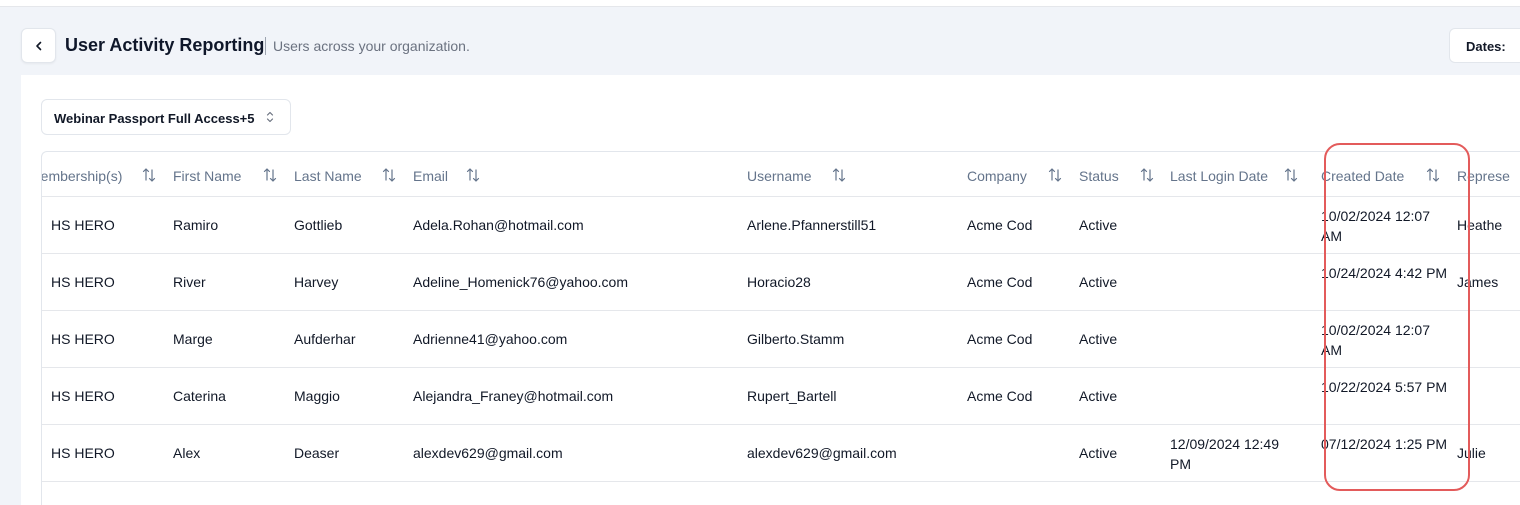  I want to click on th-email: Email, so click(430, 176).